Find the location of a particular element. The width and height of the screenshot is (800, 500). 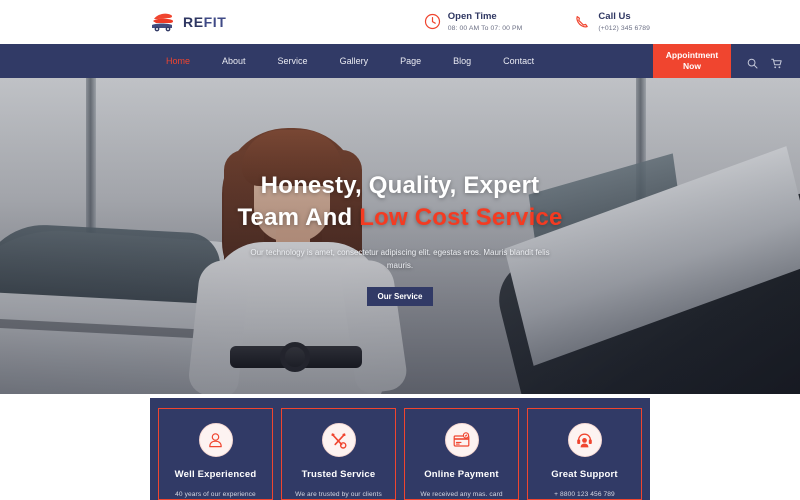

nav-item-blog: Blog is located at coordinates (462, 61).